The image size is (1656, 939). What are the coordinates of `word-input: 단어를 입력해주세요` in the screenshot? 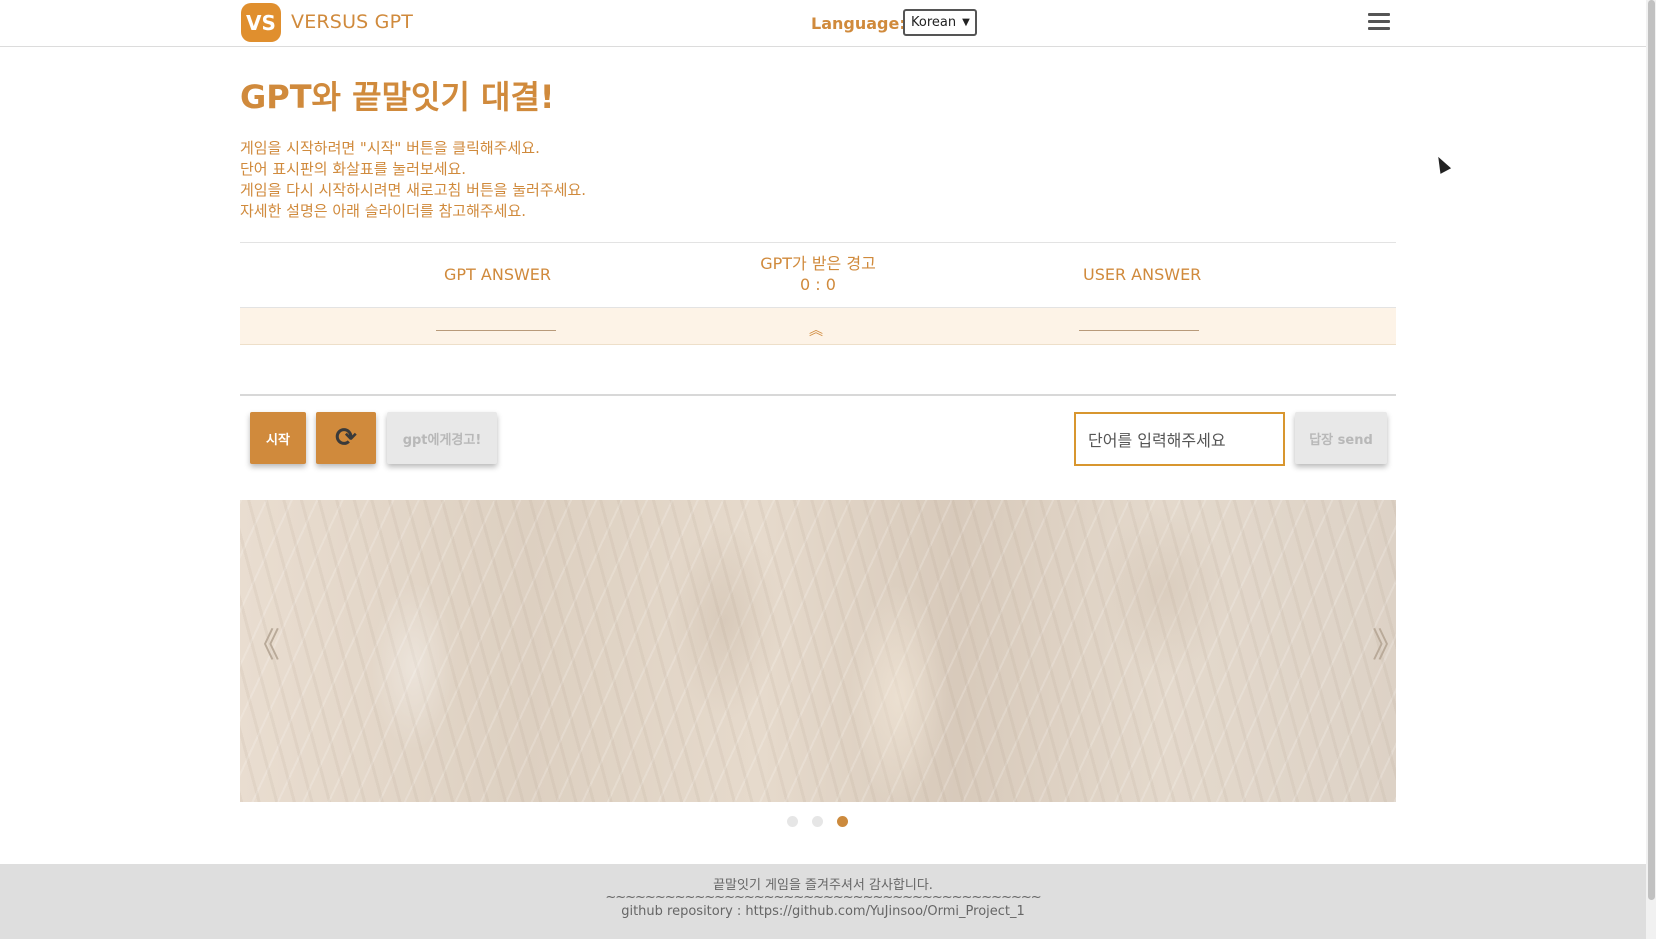 It's located at (1179, 439).